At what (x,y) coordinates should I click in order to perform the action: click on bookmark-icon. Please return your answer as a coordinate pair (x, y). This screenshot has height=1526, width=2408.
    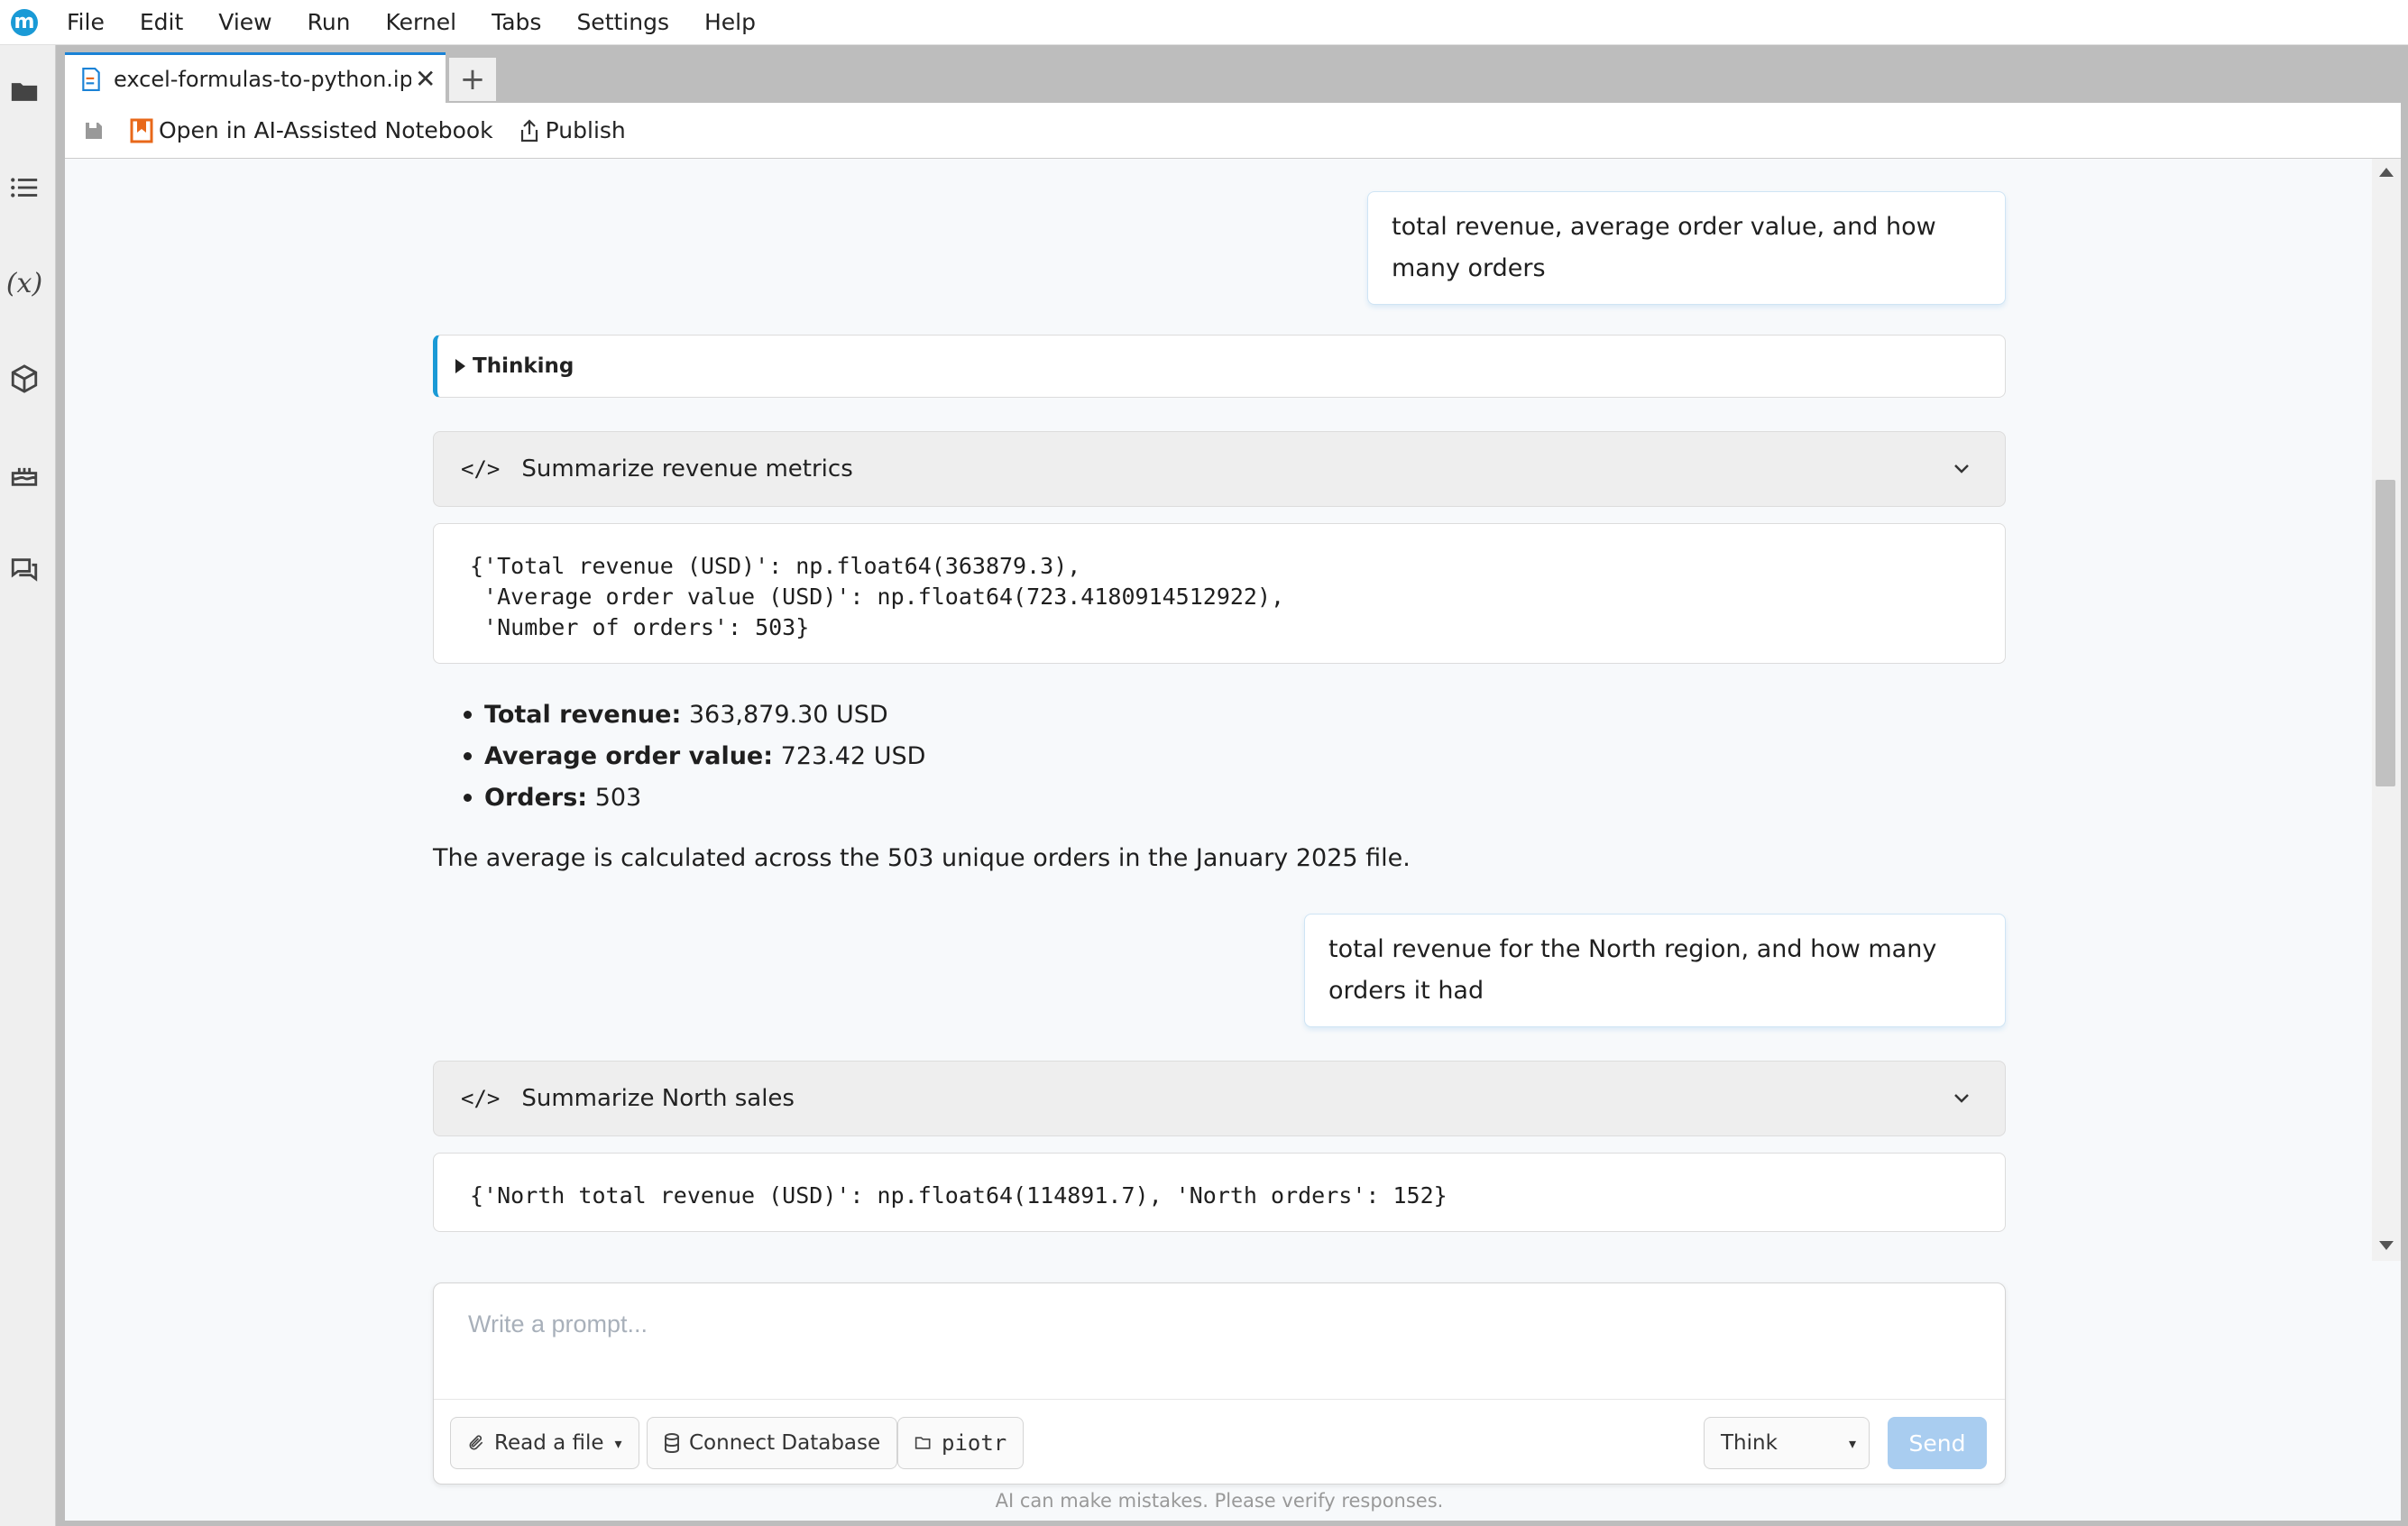
    Looking at the image, I should click on (141, 130).